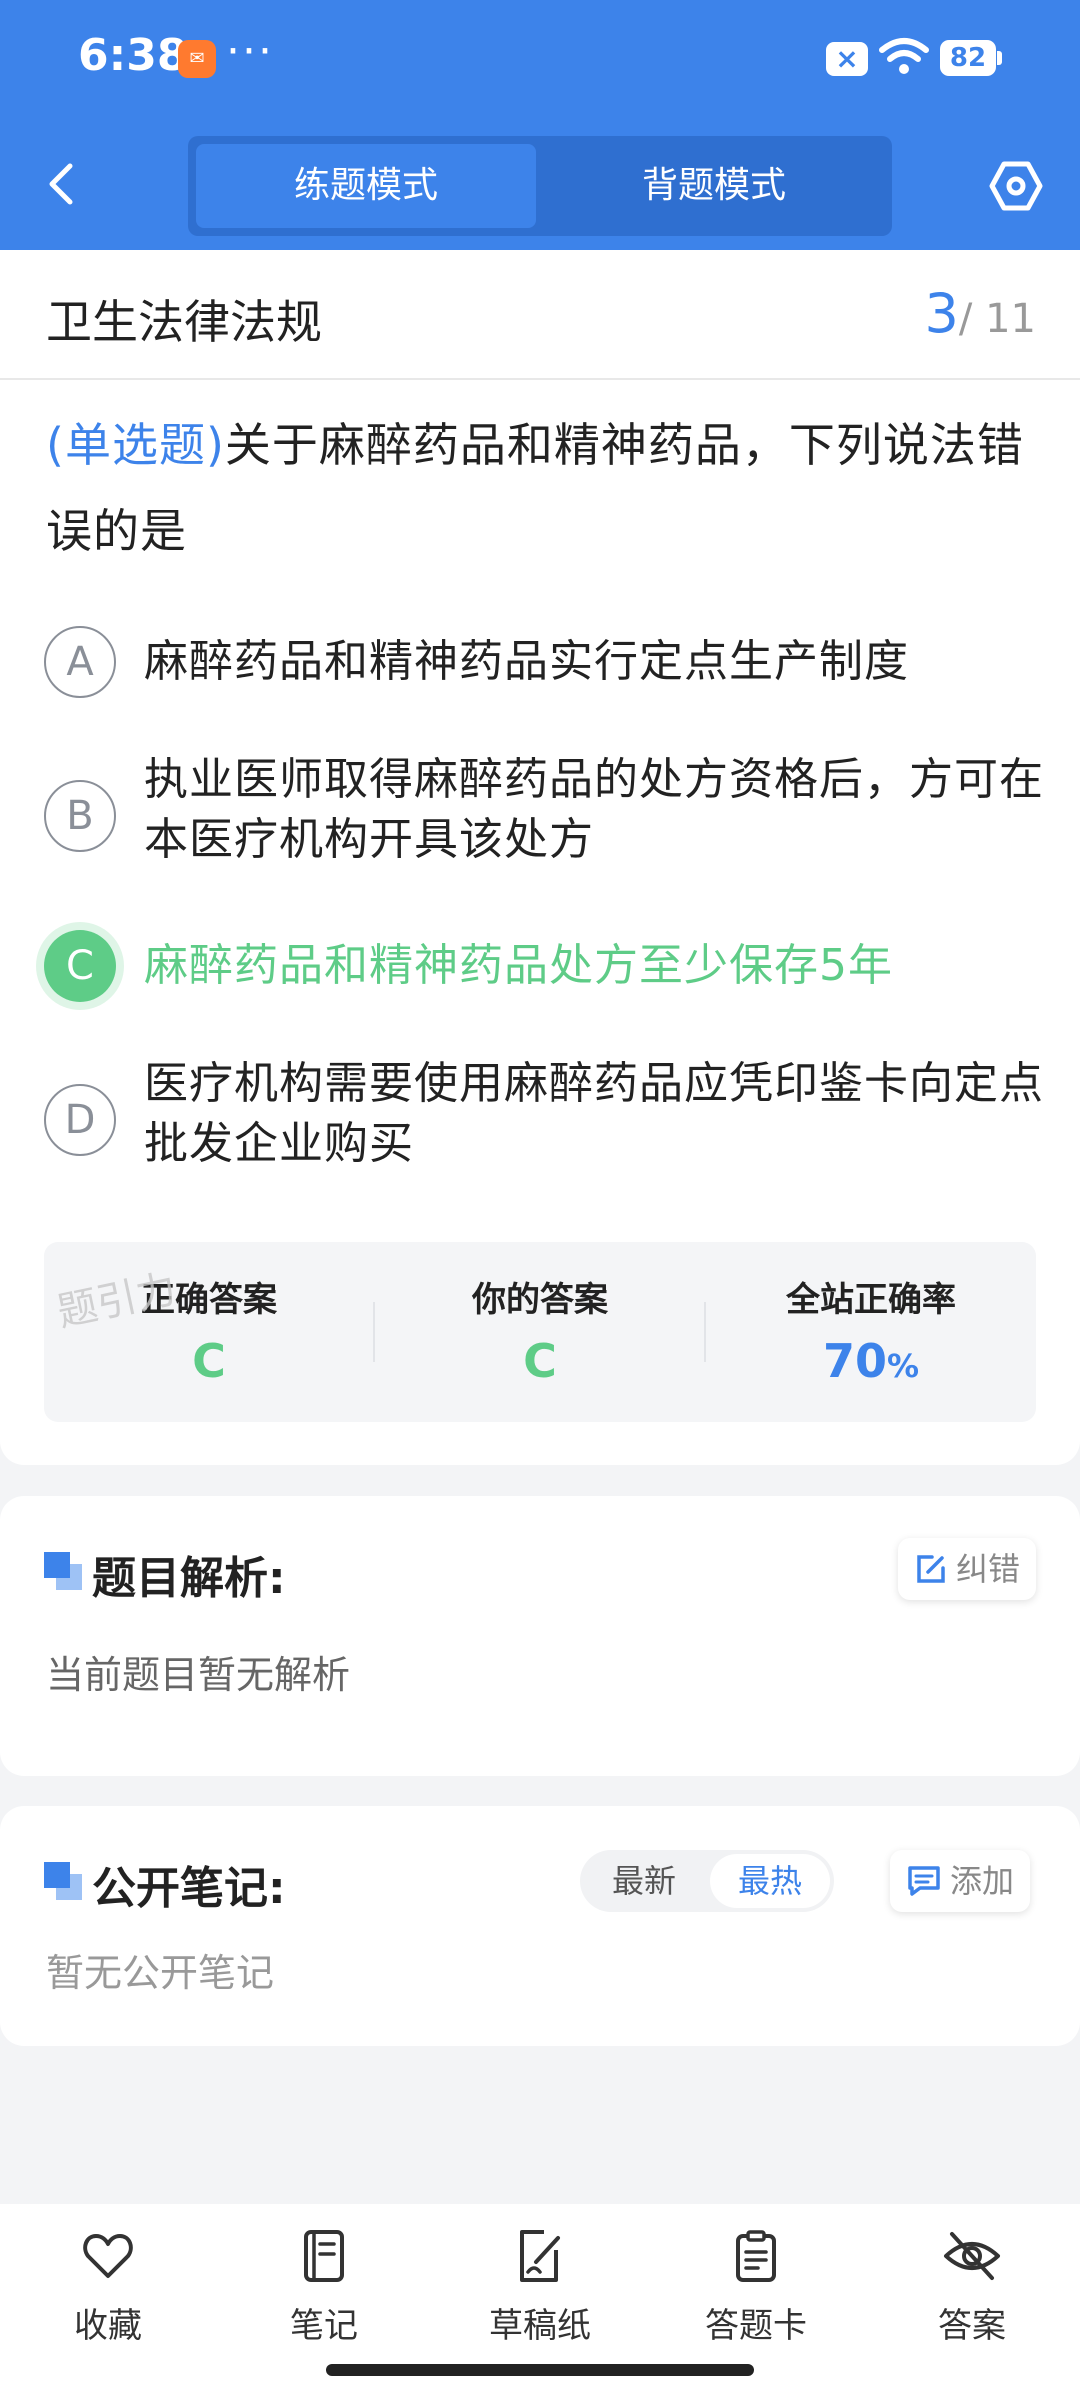 Image resolution: width=1080 pixels, height=2400 pixels. What do you see at coordinates (198, 1675) in the screenshot?
I see `analysis-body: 当前题目暂无解析` at bounding box center [198, 1675].